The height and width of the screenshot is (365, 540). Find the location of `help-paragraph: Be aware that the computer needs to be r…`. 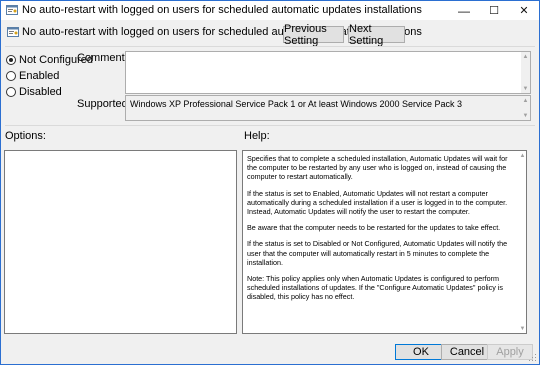

help-paragraph: Be aware that the computer needs to be r… is located at coordinates (374, 228).